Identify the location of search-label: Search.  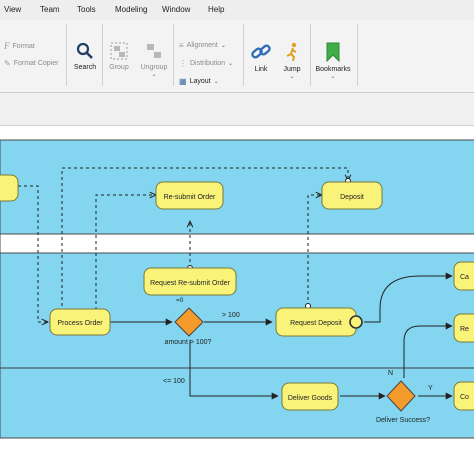
(85, 67).